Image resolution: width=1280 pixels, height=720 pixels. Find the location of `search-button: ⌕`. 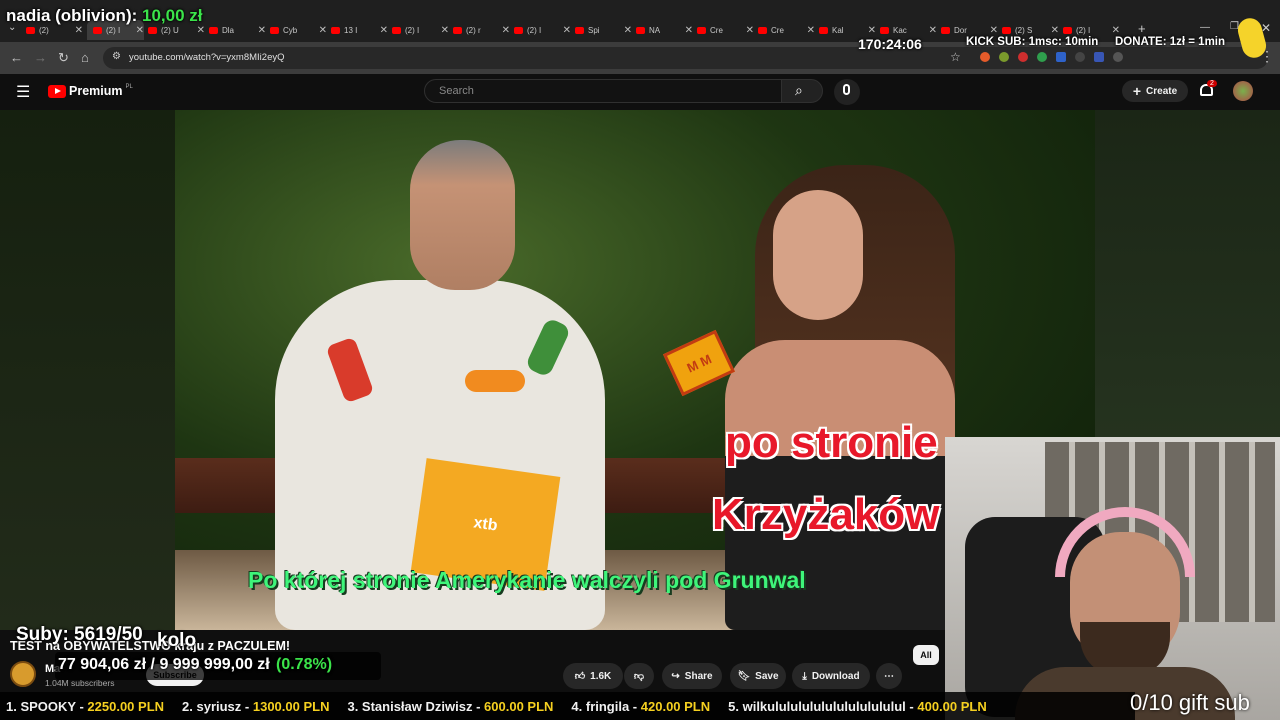

search-button: ⌕ is located at coordinates (802, 91).